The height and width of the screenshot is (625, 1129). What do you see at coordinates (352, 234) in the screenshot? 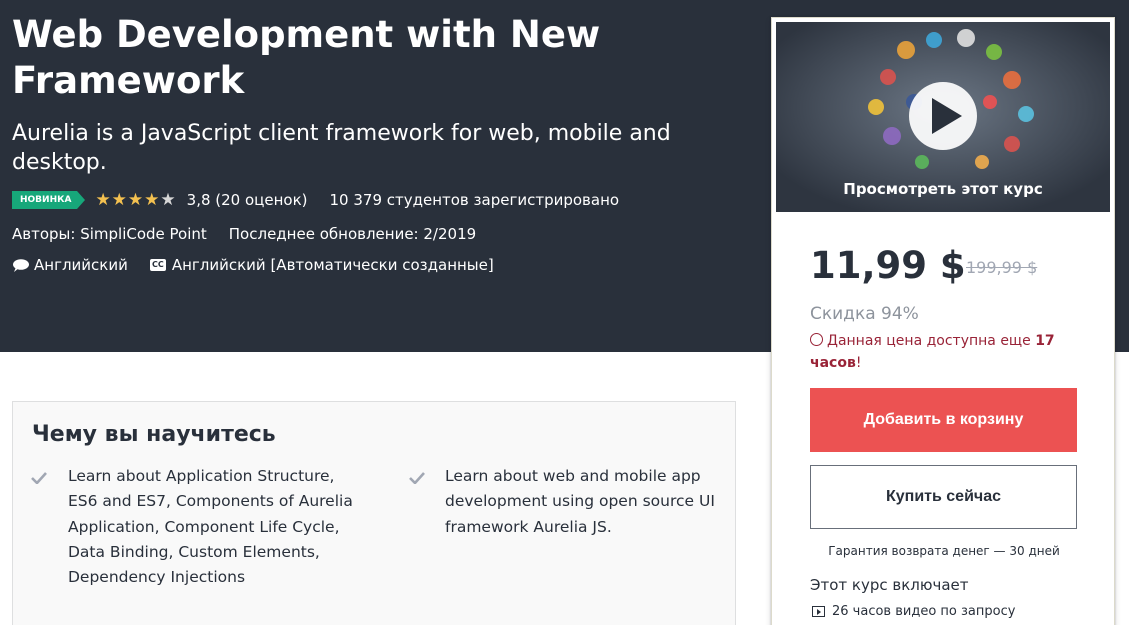
I see `last-updated: Последнее обновление: 2/2019` at bounding box center [352, 234].